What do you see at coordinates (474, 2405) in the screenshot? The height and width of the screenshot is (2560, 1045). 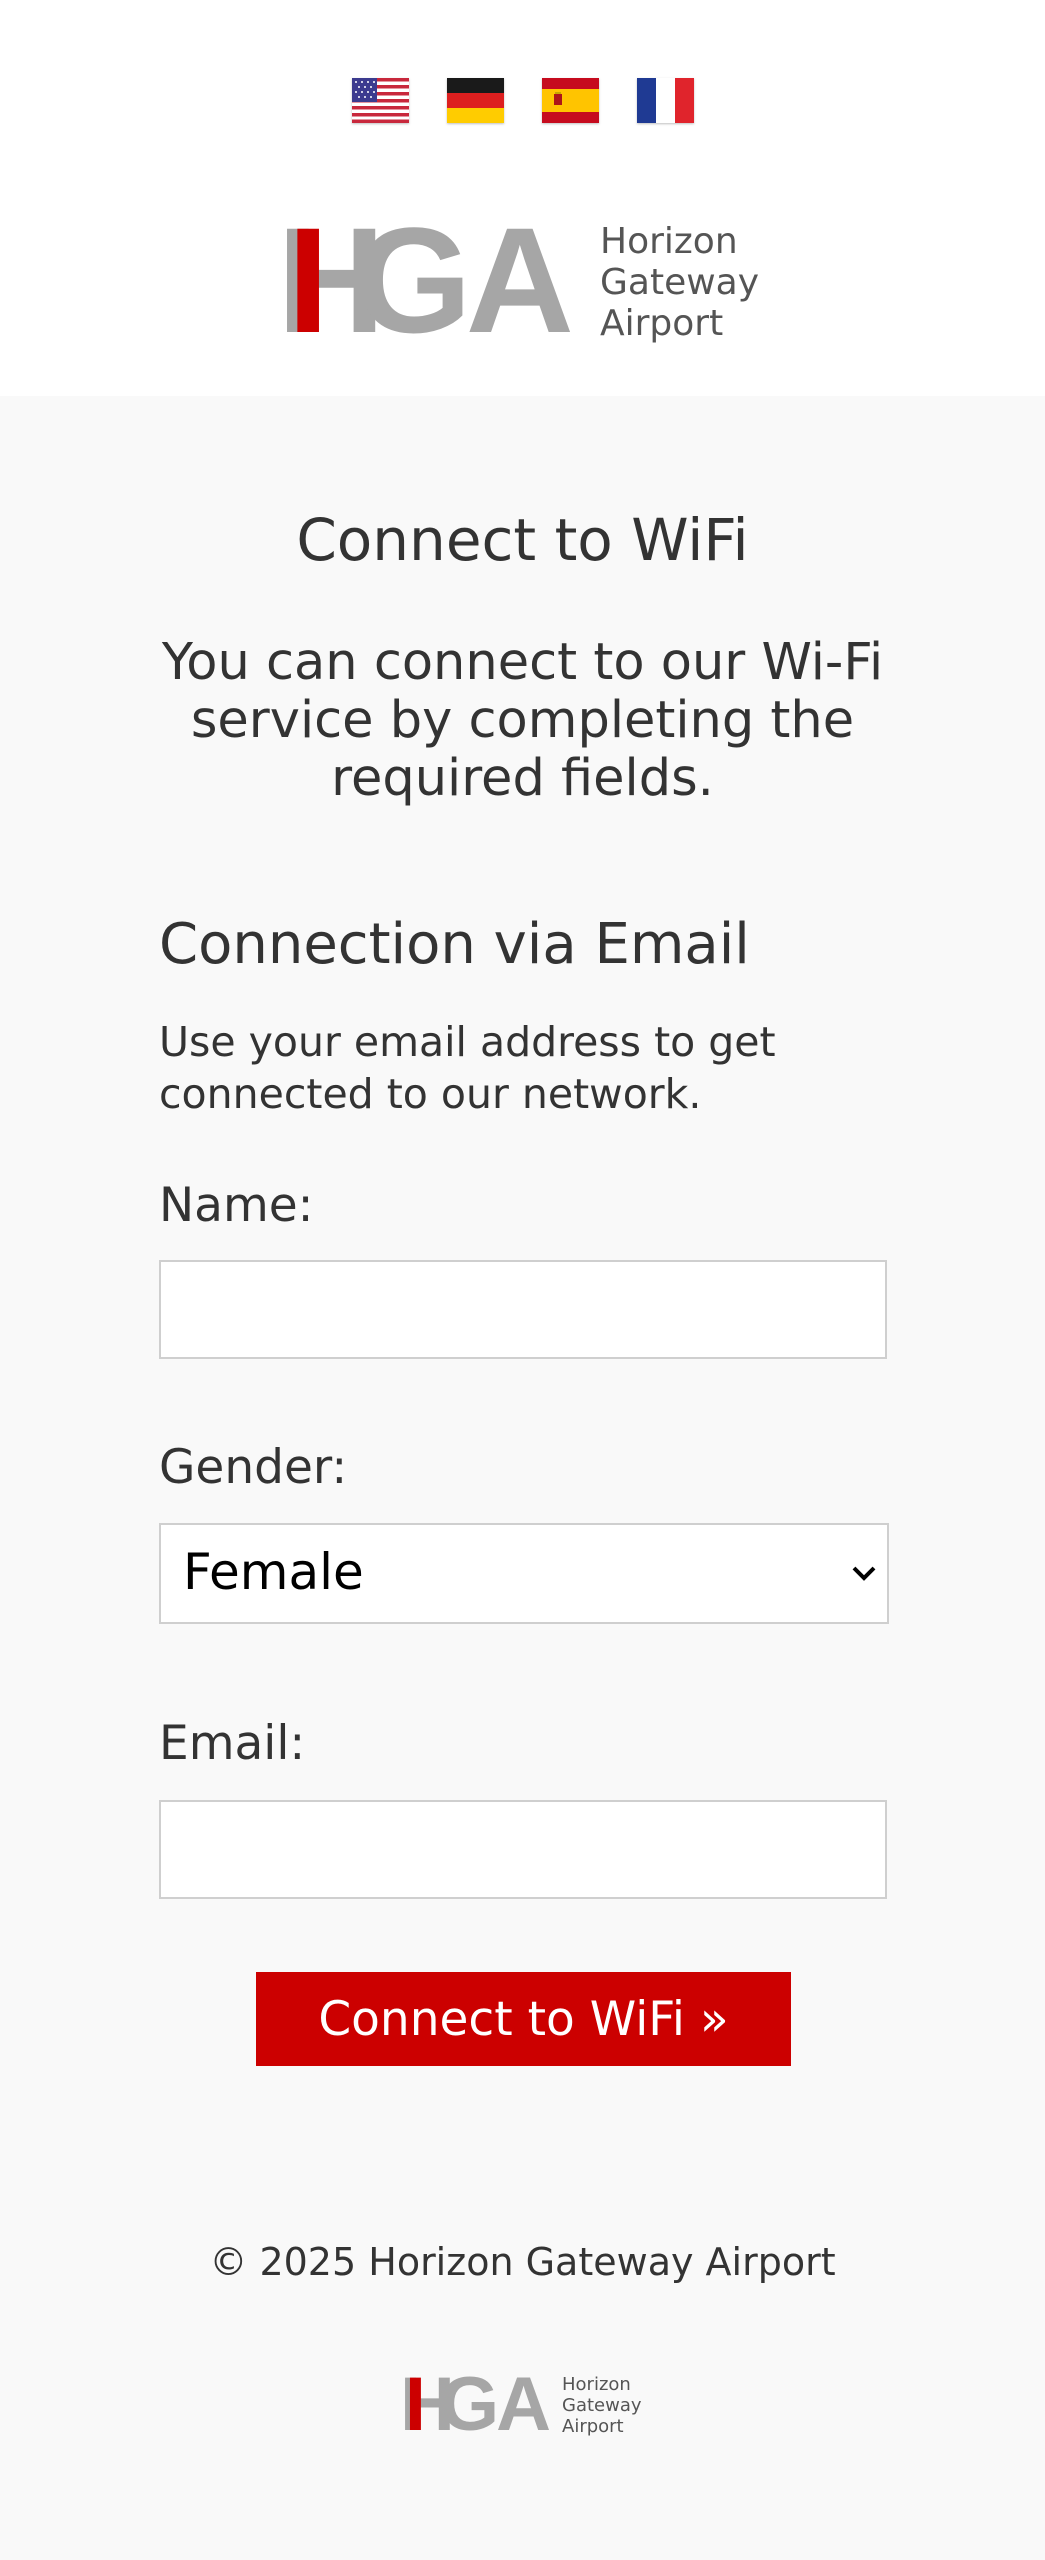 I see `footer-logo-initials: HI GA` at bounding box center [474, 2405].